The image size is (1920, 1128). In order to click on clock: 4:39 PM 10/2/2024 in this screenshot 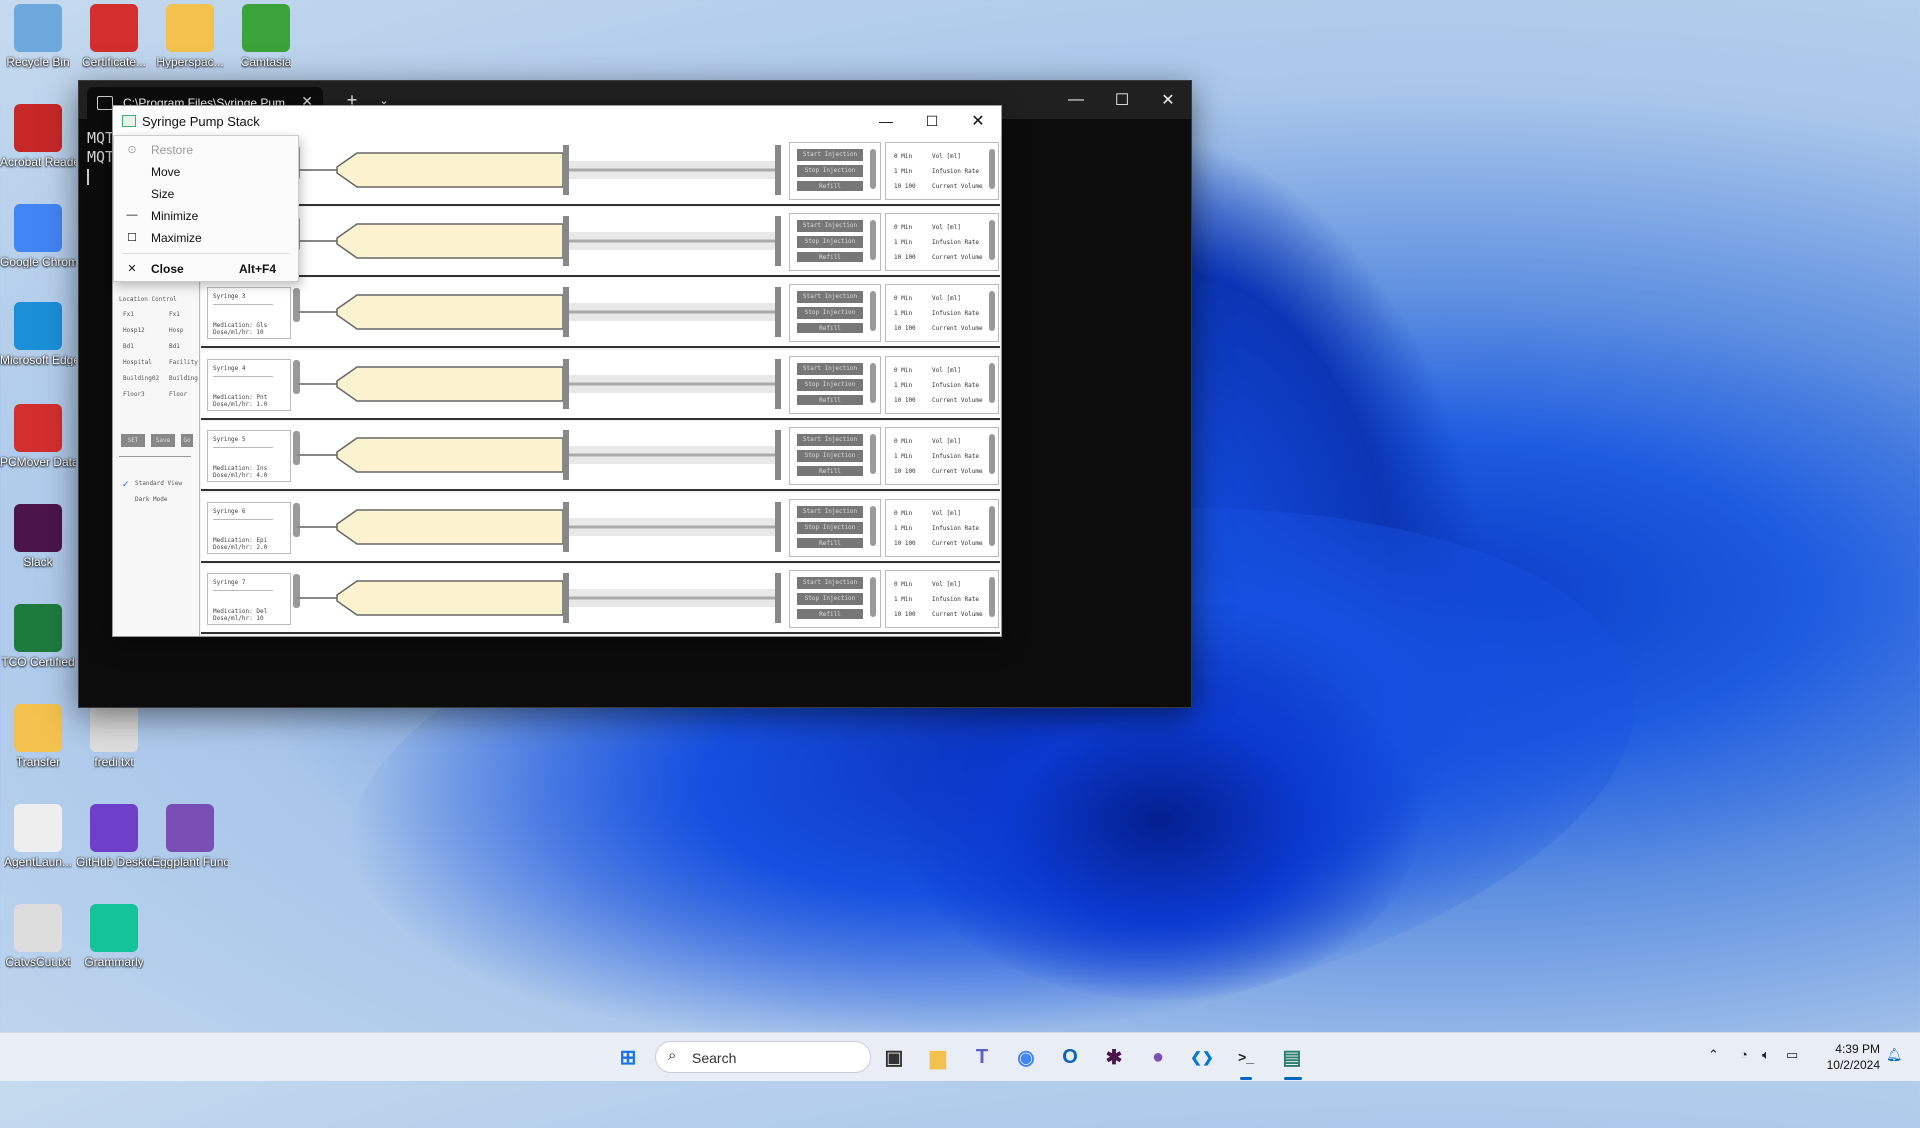, I will do `click(1849, 1057)`.